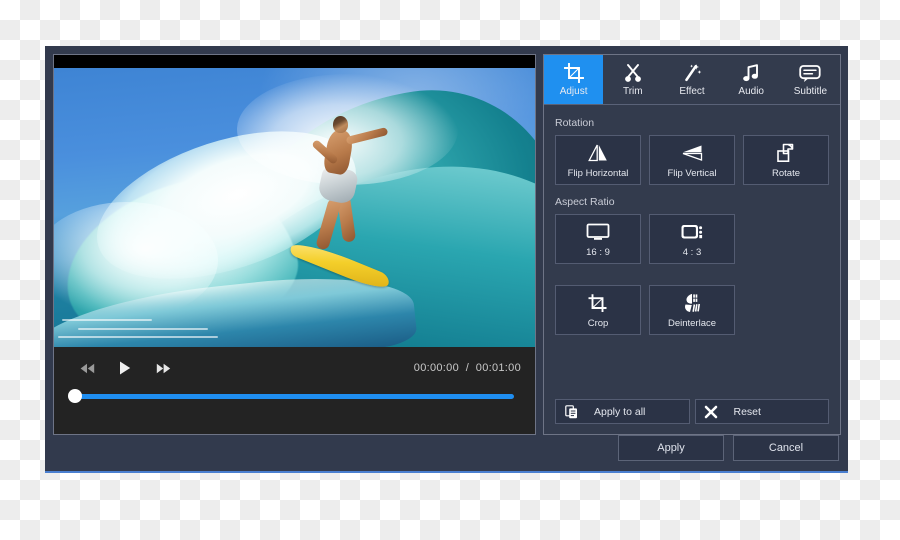 Image resolution: width=900 pixels, height=540 pixels. What do you see at coordinates (786, 153) in the screenshot?
I see `rotate-icon` at bounding box center [786, 153].